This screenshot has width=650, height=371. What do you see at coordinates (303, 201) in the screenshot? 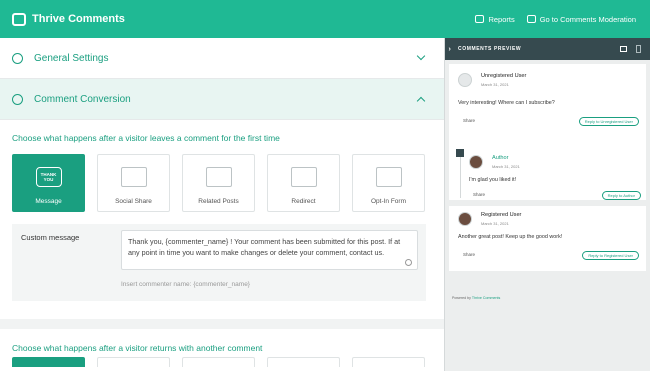
I see `option-label: Redirect` at bounding box center [303, 201].